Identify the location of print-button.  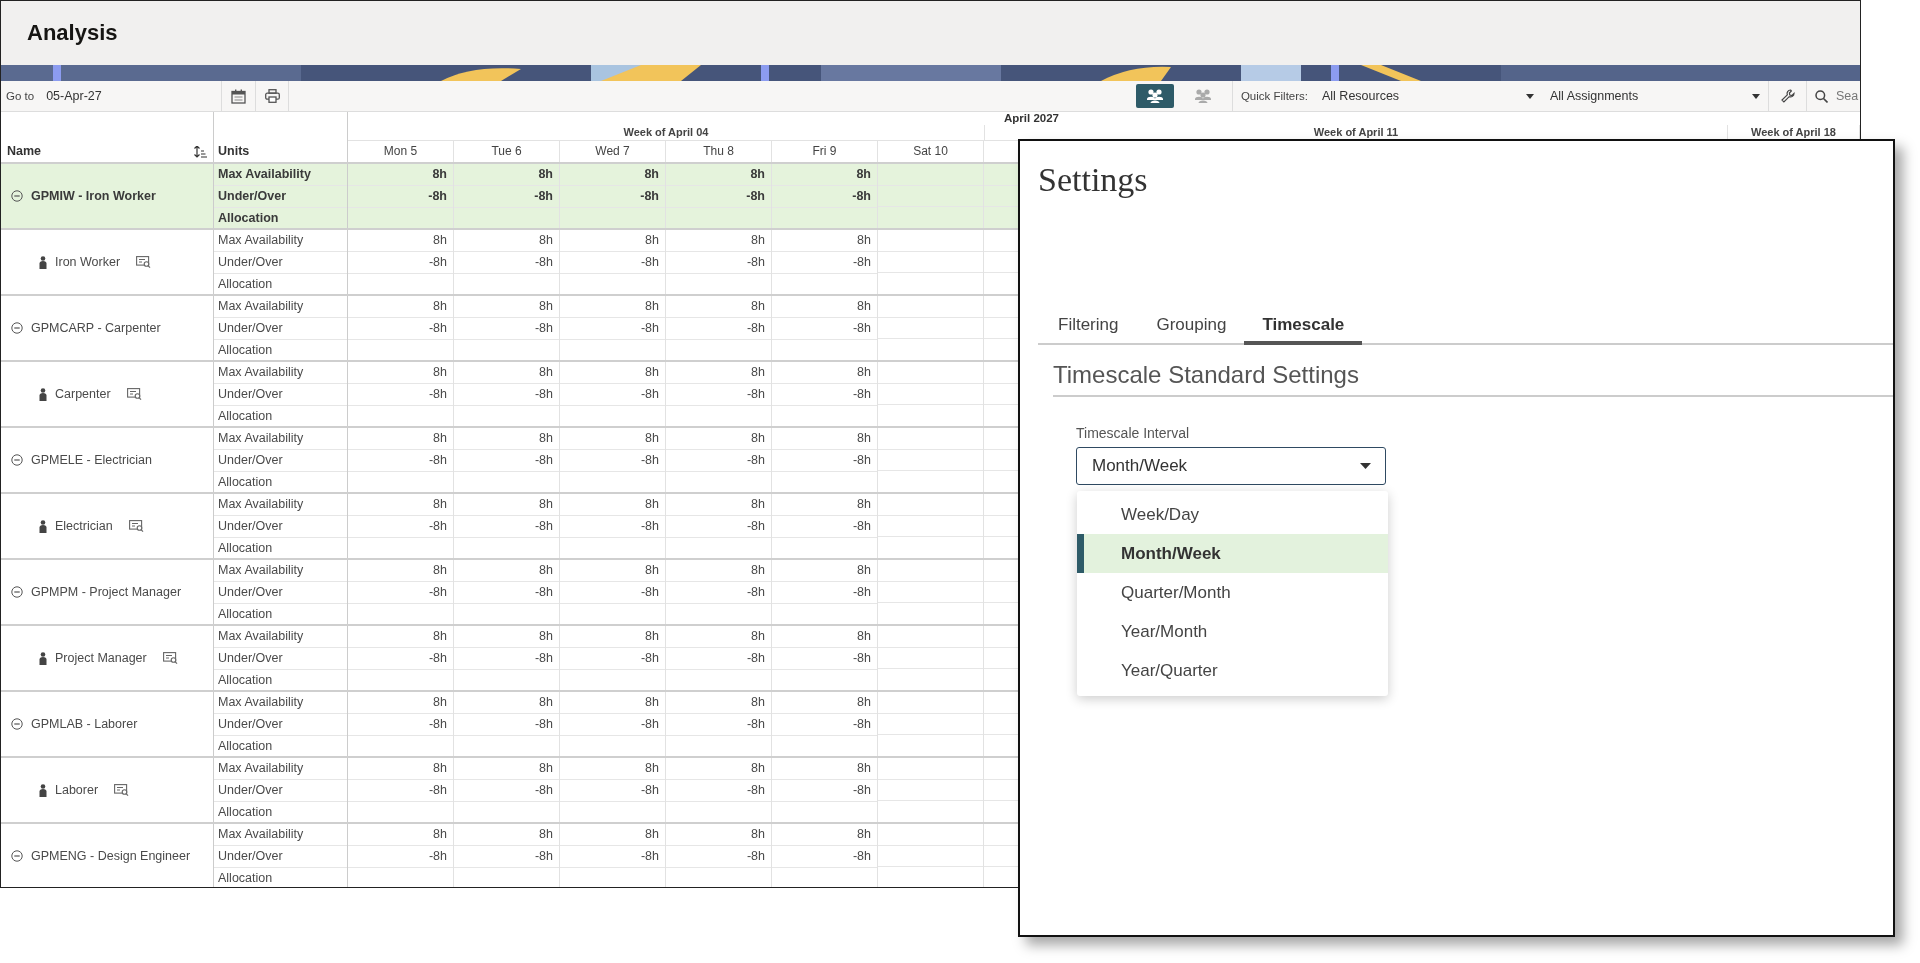
(272, 96).